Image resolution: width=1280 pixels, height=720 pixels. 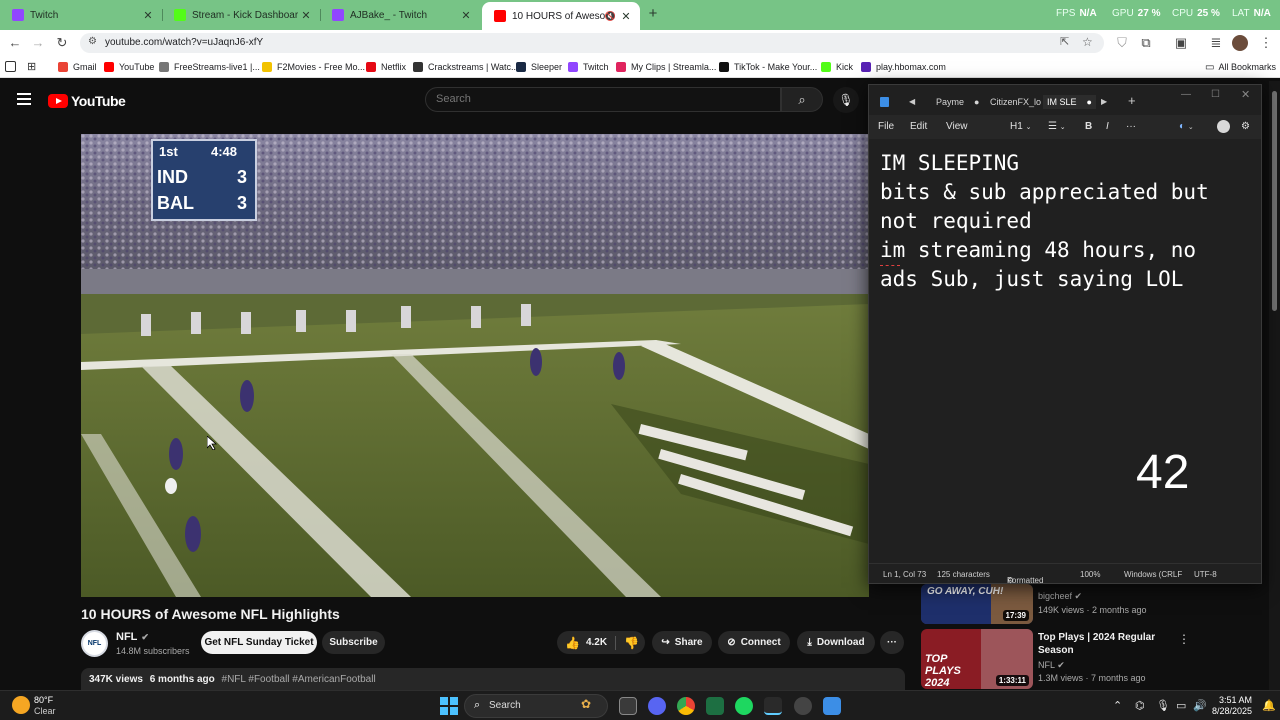 What do you see at coordinates (92, 41) in the screenshot?
I see `site-info-icon: ⚙` at bounding box center [92, 41].